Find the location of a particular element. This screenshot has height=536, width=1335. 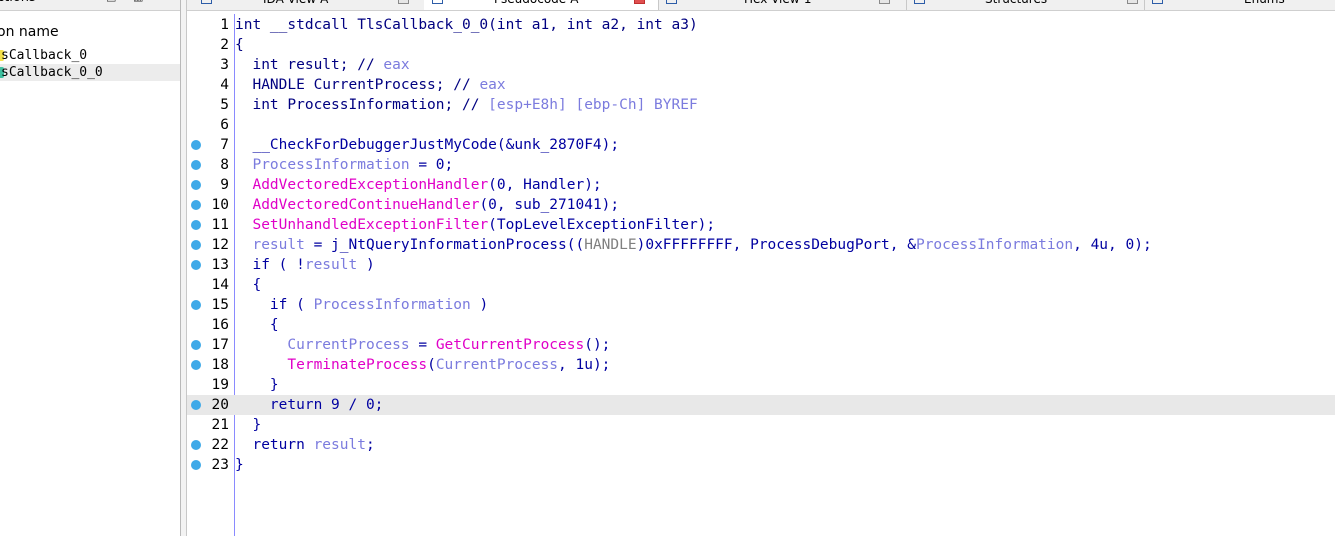

code-token: GetCurrentProcess is located at coordinates (510, 345).